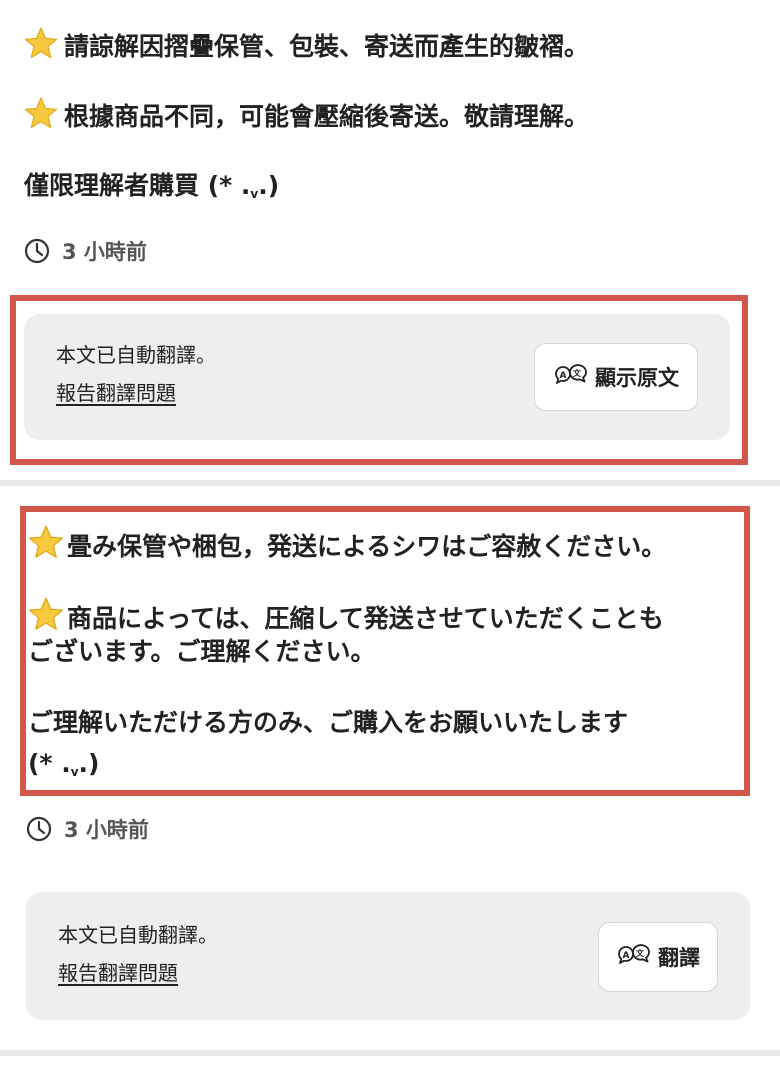 The width and height of the screenshot is (780, 1065). What do you see at coordinates (106, 830) in the screenshot?
I see `post2-time-text: 3 小時前` at bounding box center [106, 830].